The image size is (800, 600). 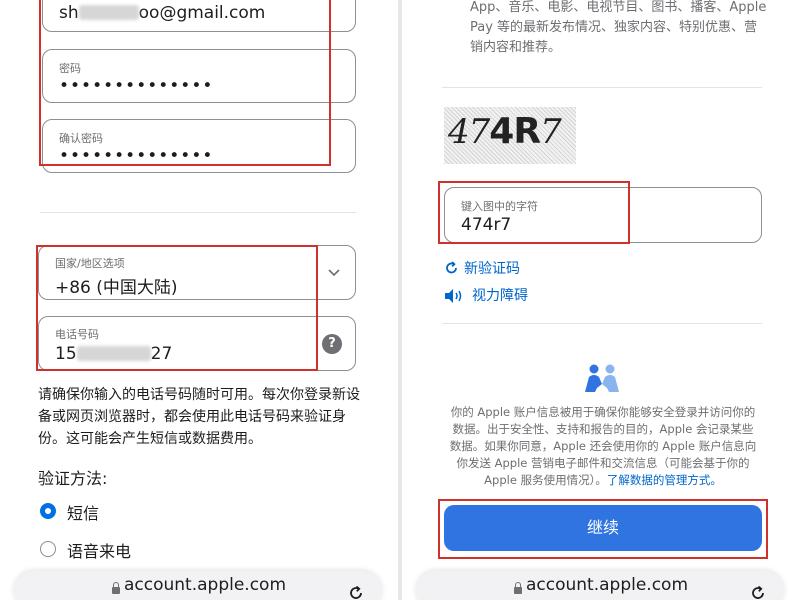 I want to click on captcha-input-value: 474r7, so click(x=486, y=225).